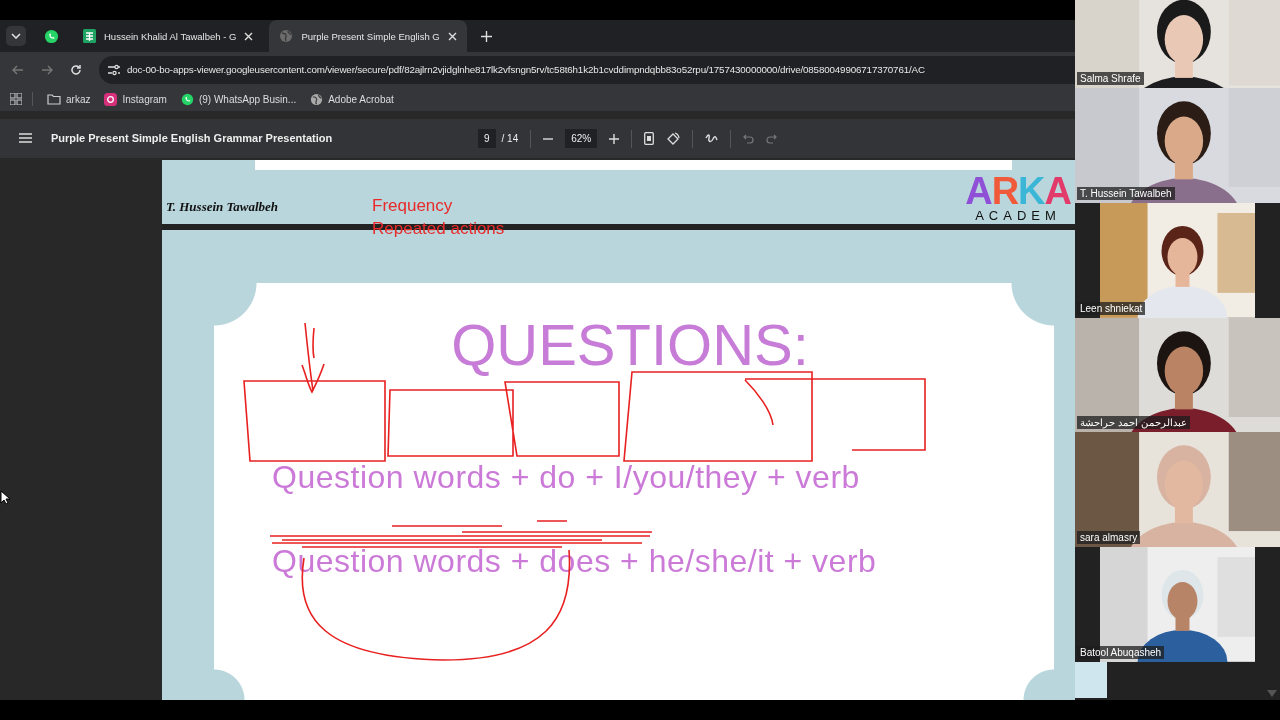 Image resolution: width=1280 pixels, height=720 pixels. What do you see at coordinates (581, 139) in the screenshot?
I see `zoom-field: 62%` at bounding box center [581, 139].